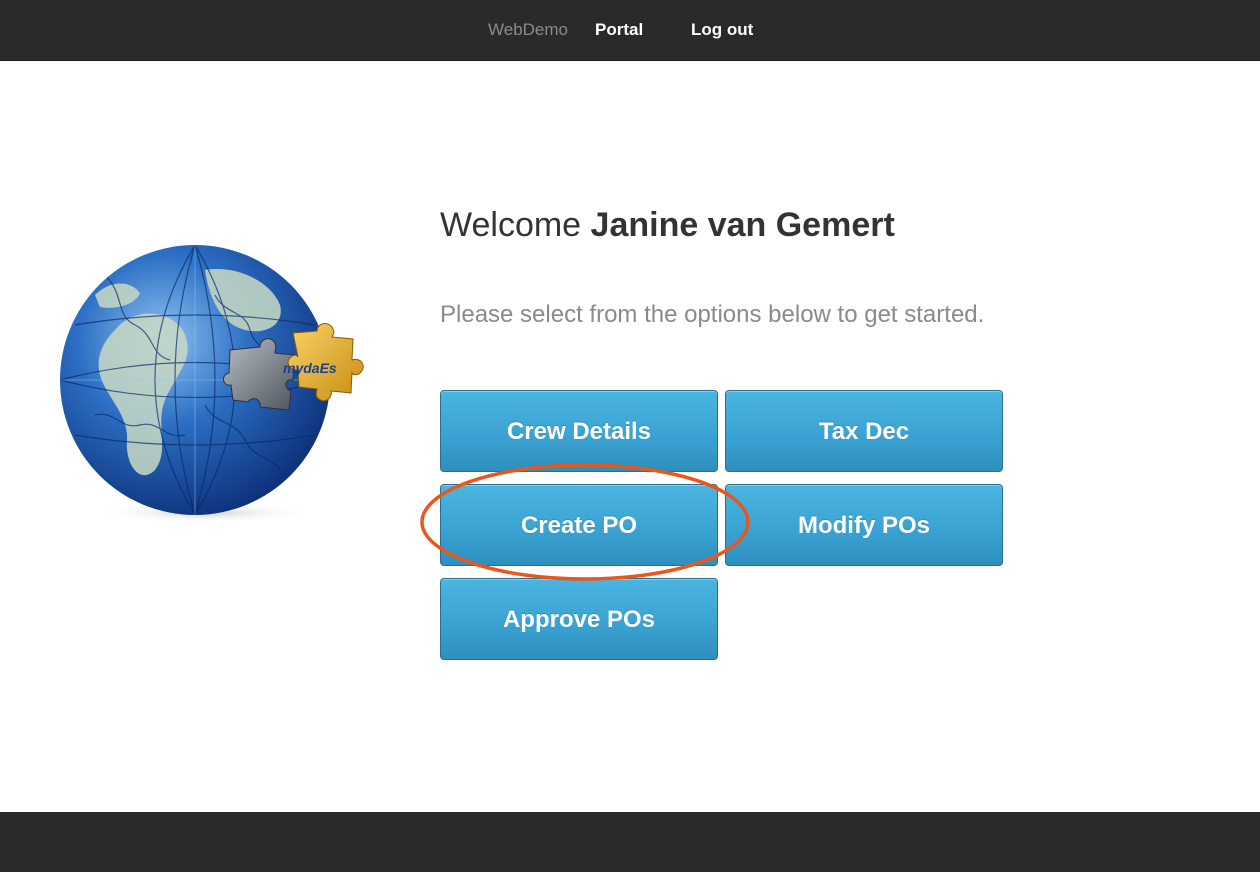 This screenshot has width=1260, height=872. Describe the element at coordinates (579, 431) in the screenshot. I see `crew-details-button: Crew Details` at that location.